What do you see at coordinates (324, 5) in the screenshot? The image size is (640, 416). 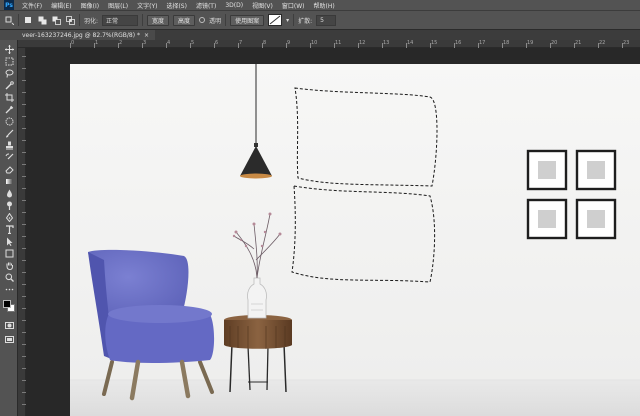 I see `menu-help: 帮助(H)` at bounding box center [324, 5].